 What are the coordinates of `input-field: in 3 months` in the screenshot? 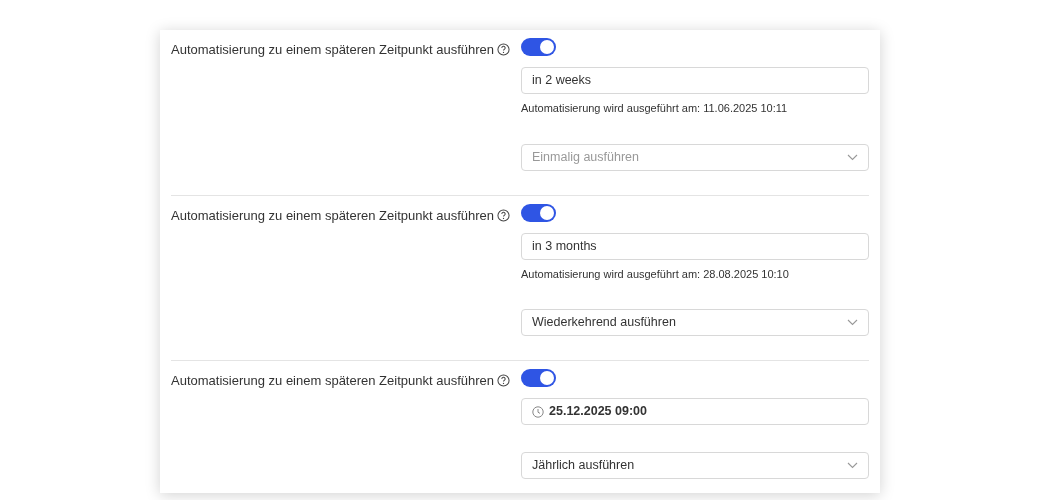 It's located at (695, 246).